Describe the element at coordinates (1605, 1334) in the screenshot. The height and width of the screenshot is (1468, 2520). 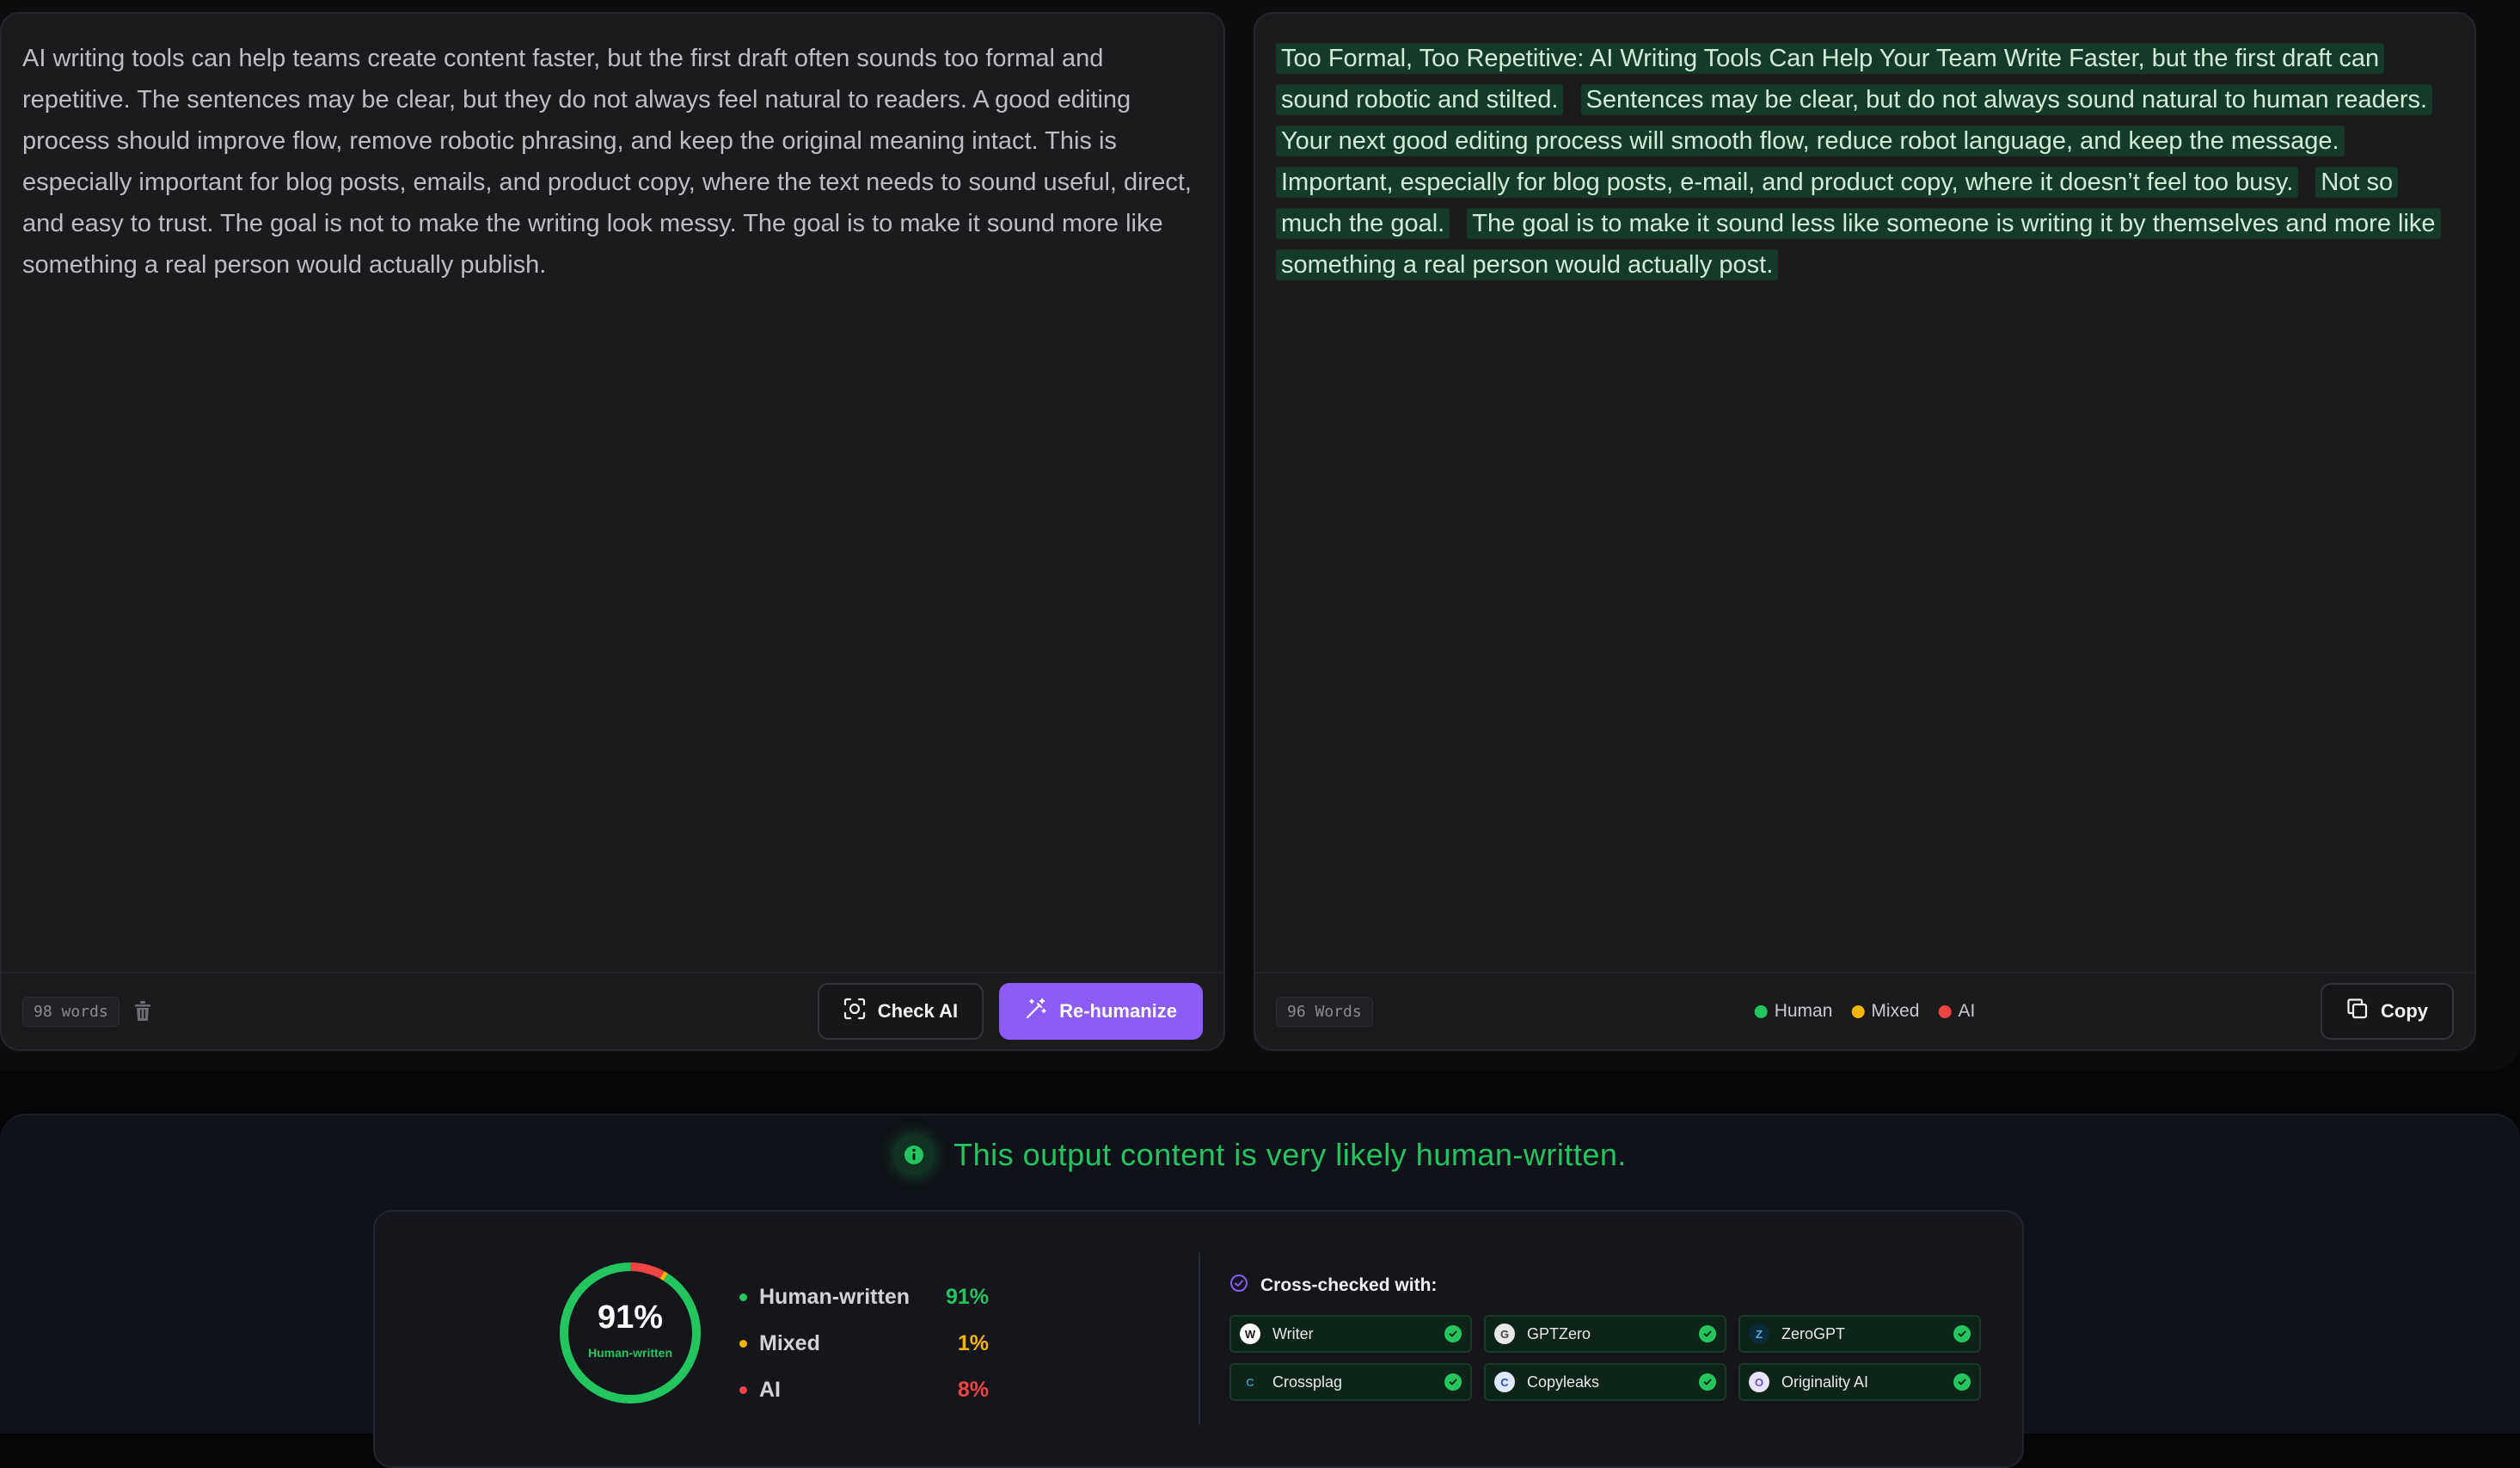
I see `detector-gptzero: G GPTZero` at that location.